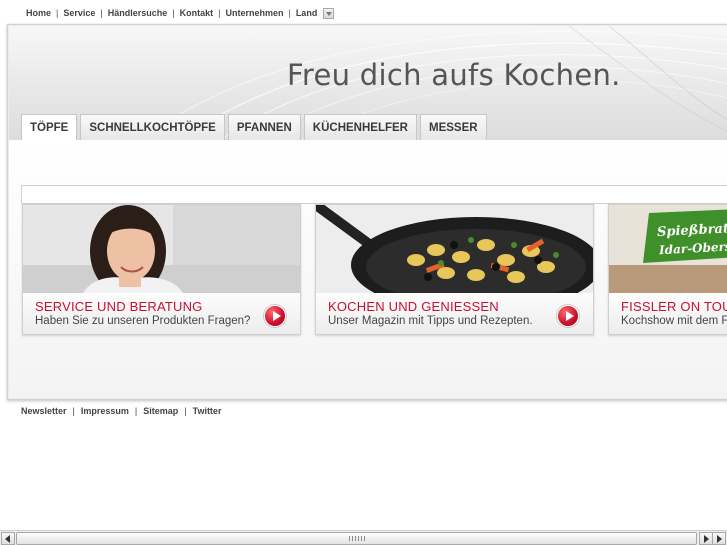 This screenshot has width=727, height=545. I want to click on tab-schnellkochtoepfe: SCHNELLKOCHTÖPFE, so click(152, 127).